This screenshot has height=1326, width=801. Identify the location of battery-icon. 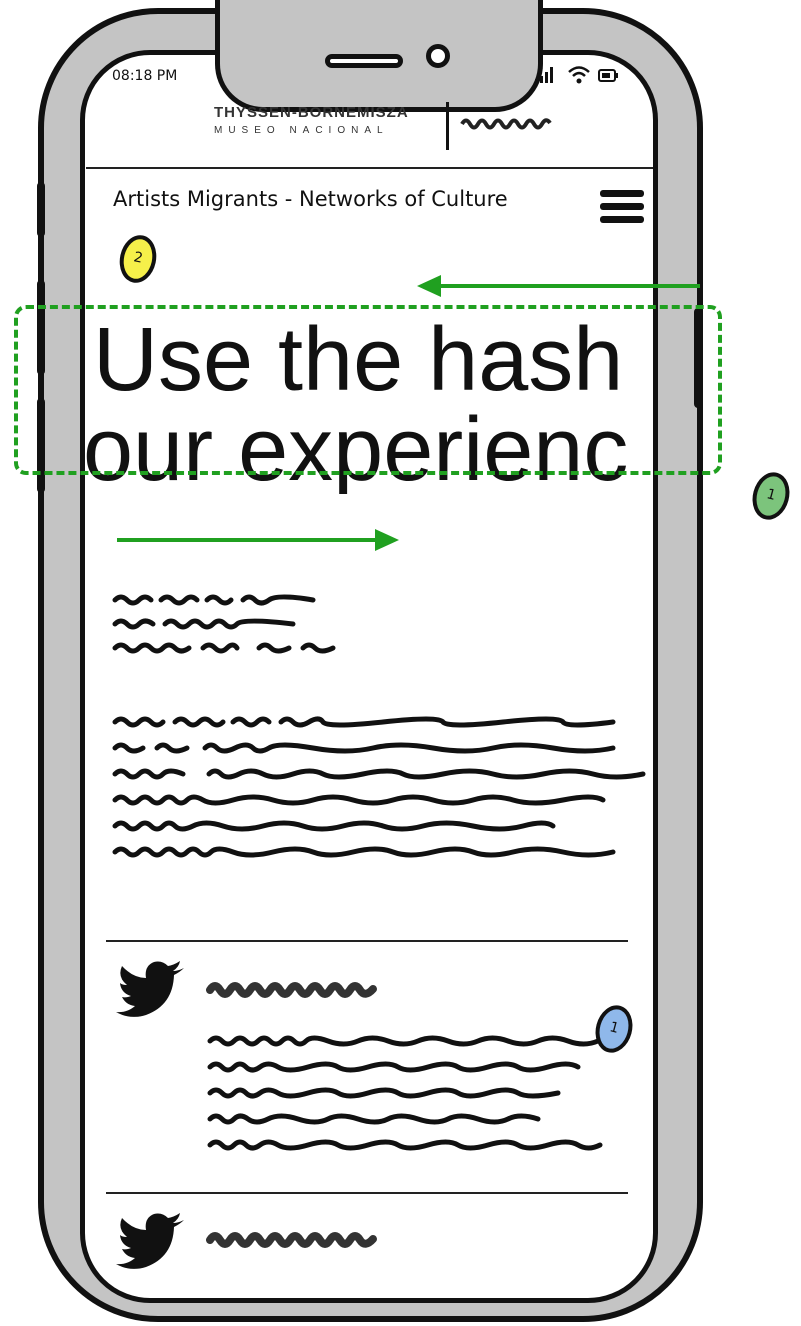
(608, 75).